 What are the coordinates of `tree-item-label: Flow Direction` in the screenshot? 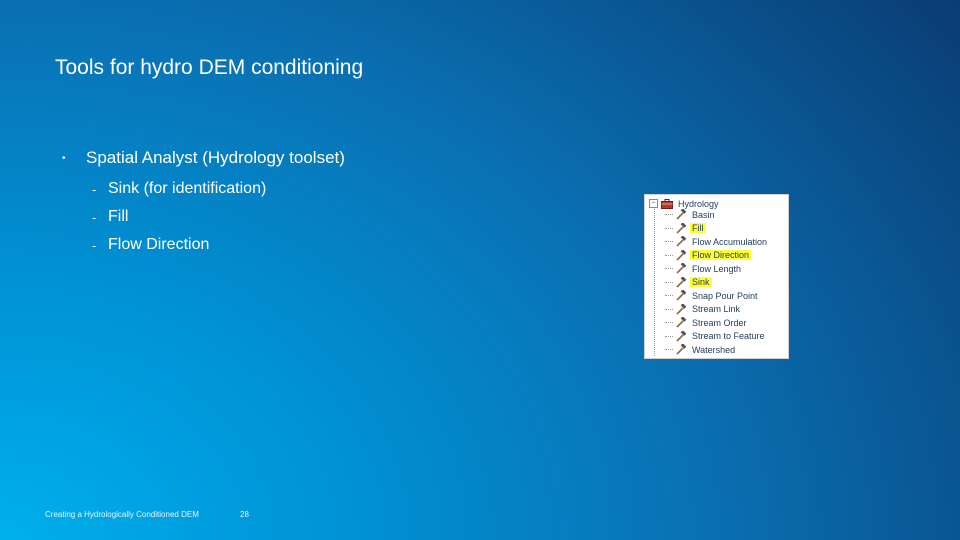 It's located at (721, 255).